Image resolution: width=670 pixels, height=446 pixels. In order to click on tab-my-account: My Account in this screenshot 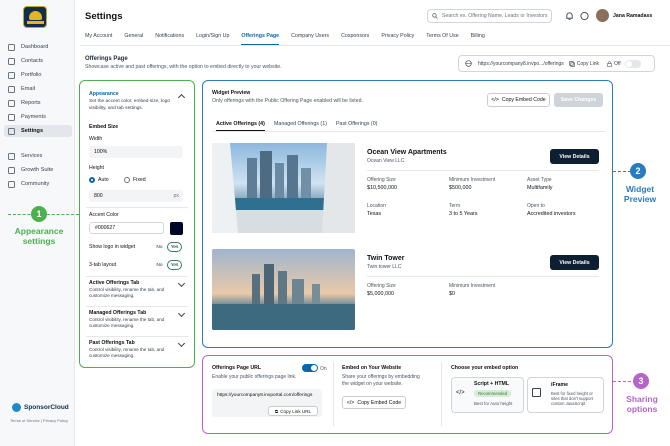, I will do `click(98, 39)`.